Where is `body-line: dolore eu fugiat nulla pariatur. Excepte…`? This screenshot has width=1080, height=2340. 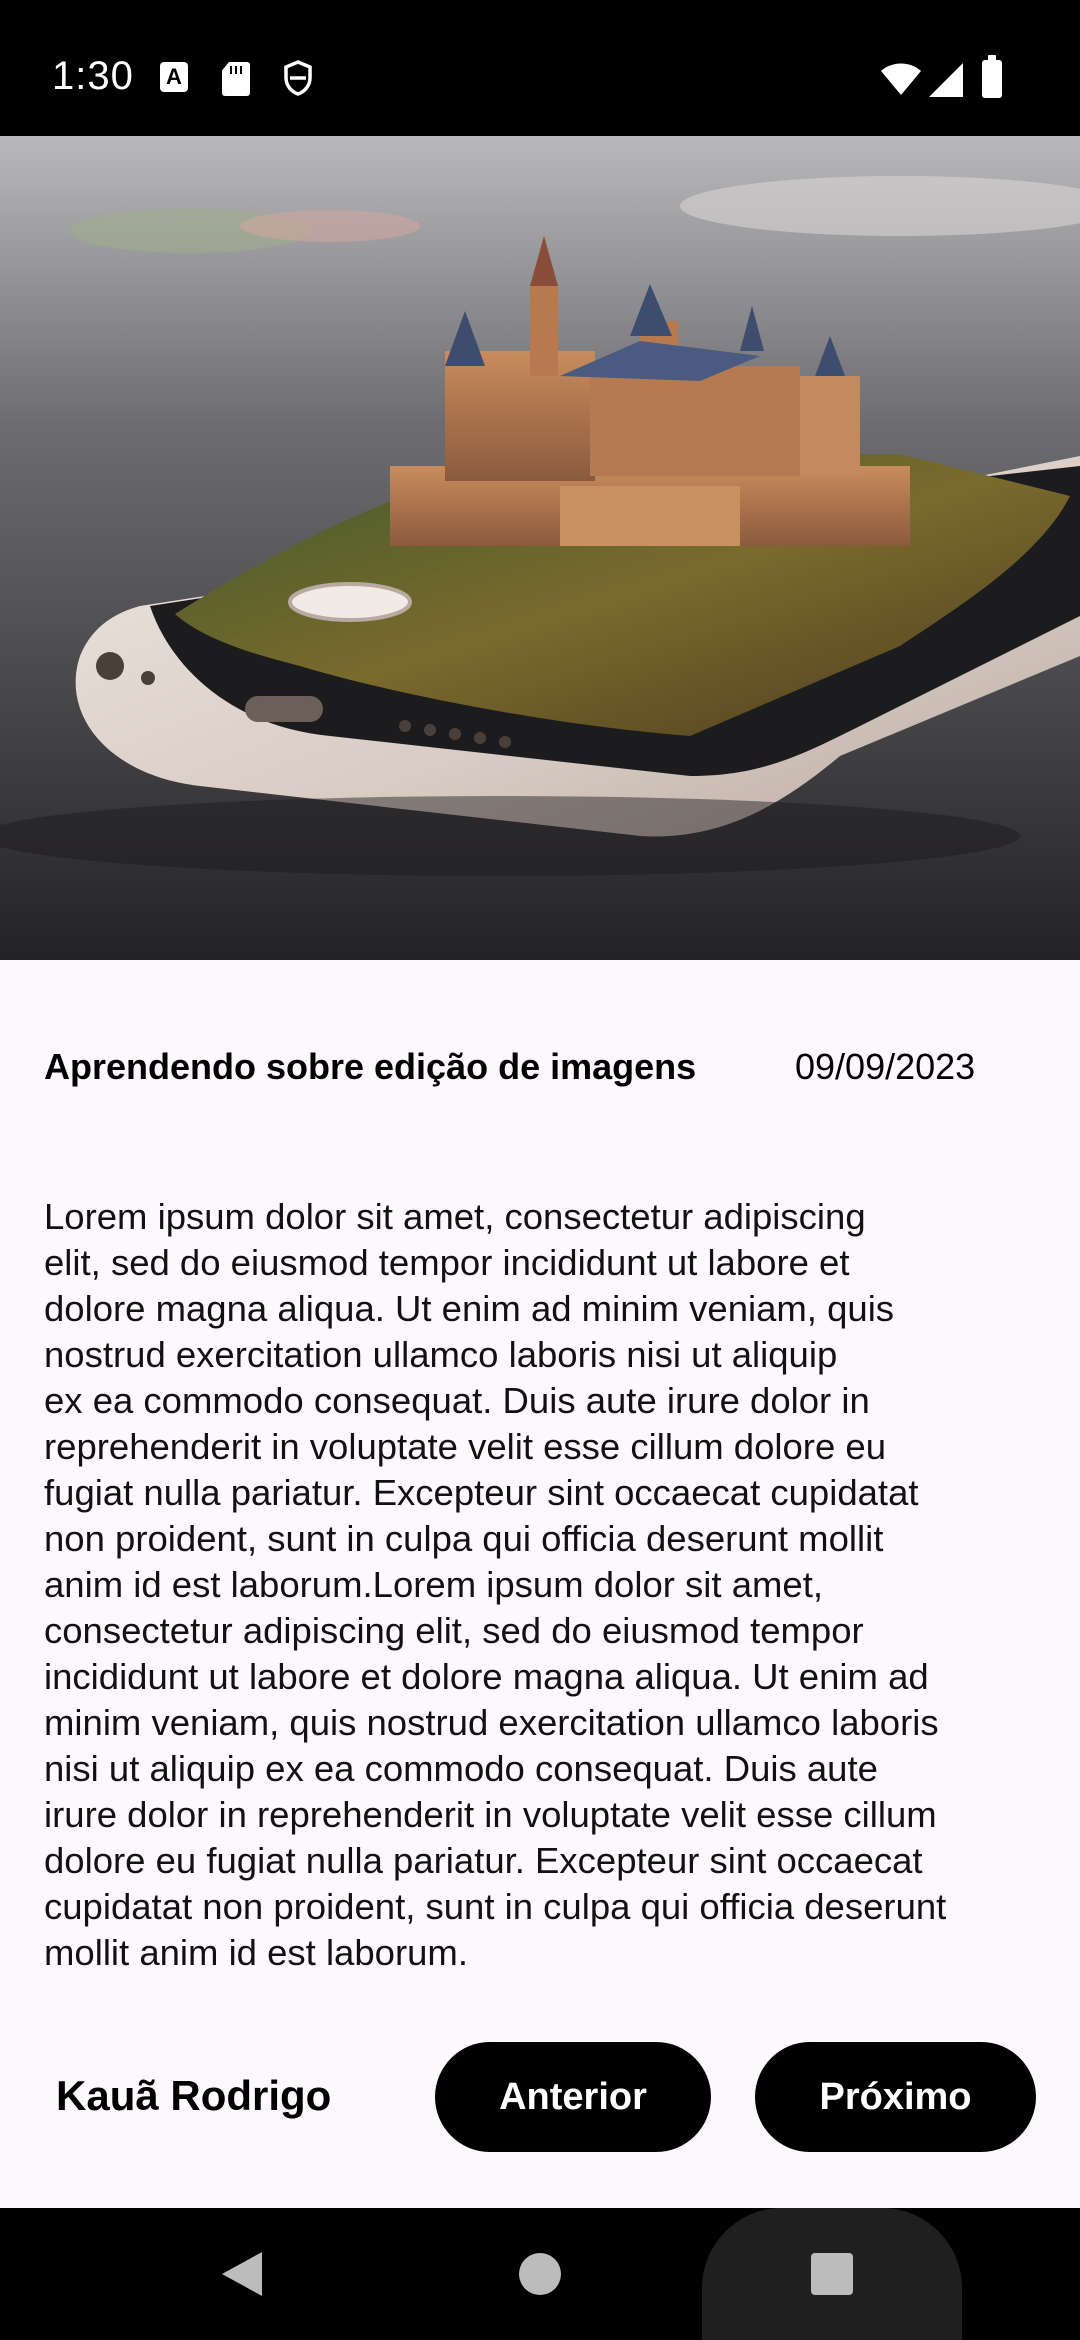 body-line: dolore eu fugiat nulla pariatur. Excepte… is located at coordinates (483, 1860).